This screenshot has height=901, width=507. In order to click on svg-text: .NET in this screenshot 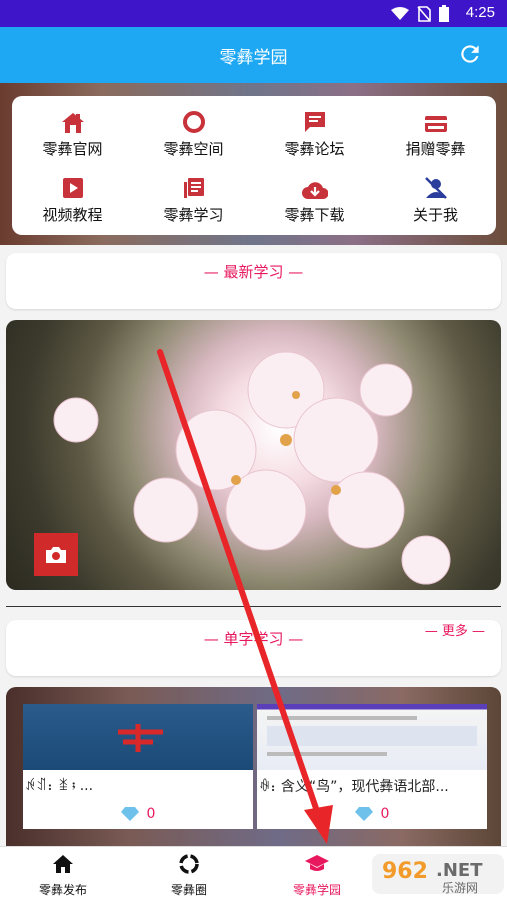, I will do `click(459, 870)`.